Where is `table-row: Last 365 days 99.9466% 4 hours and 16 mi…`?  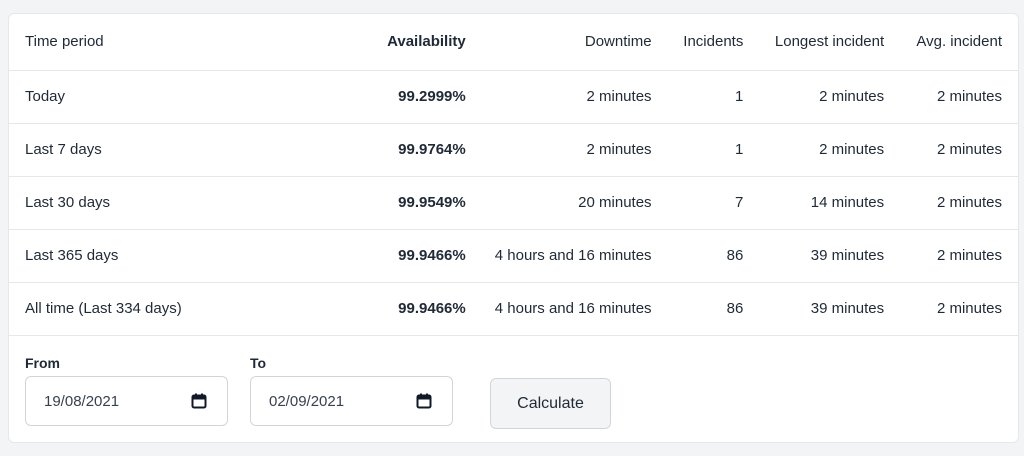 table-row: Last 365 days 99.9466% 4 hours and 16 mi… is located at coordinates (513, 256).